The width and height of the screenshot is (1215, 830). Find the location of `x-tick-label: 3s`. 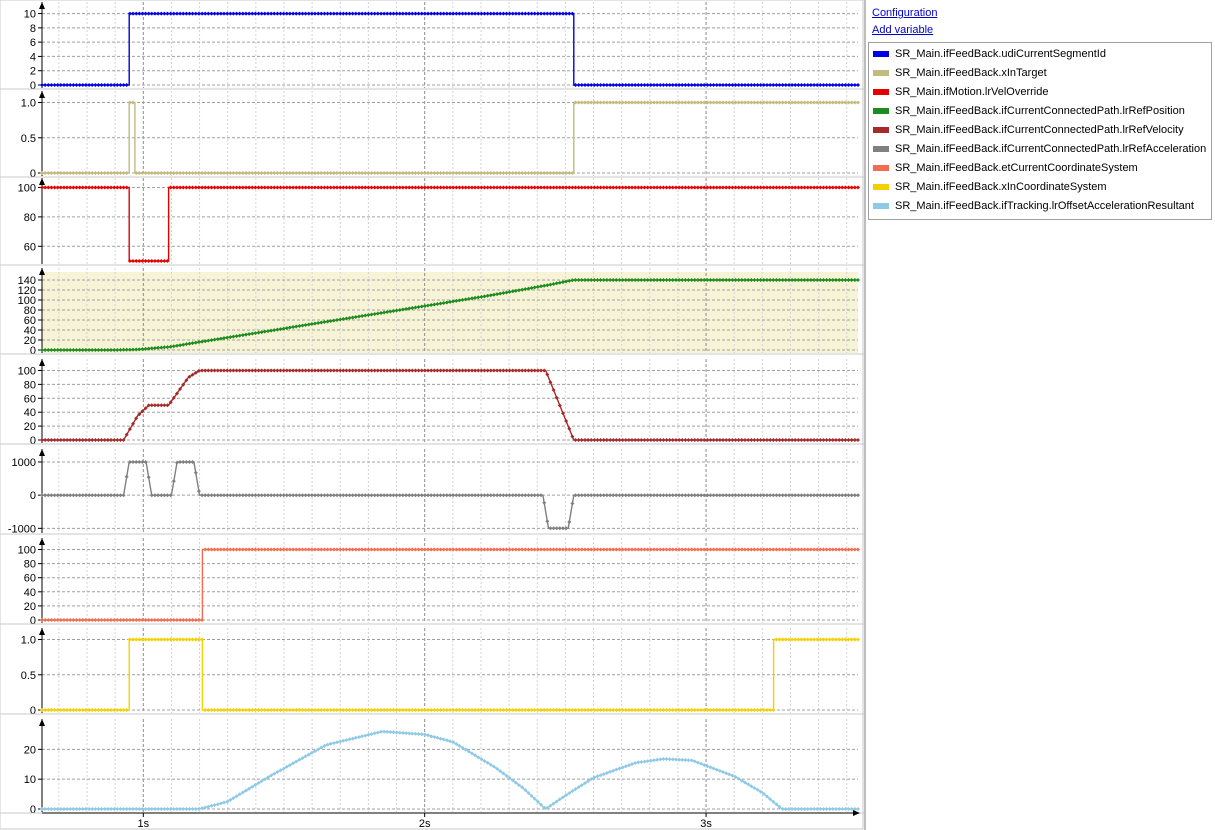

x-tick-label: 3s is located at coordinates (706, 824).